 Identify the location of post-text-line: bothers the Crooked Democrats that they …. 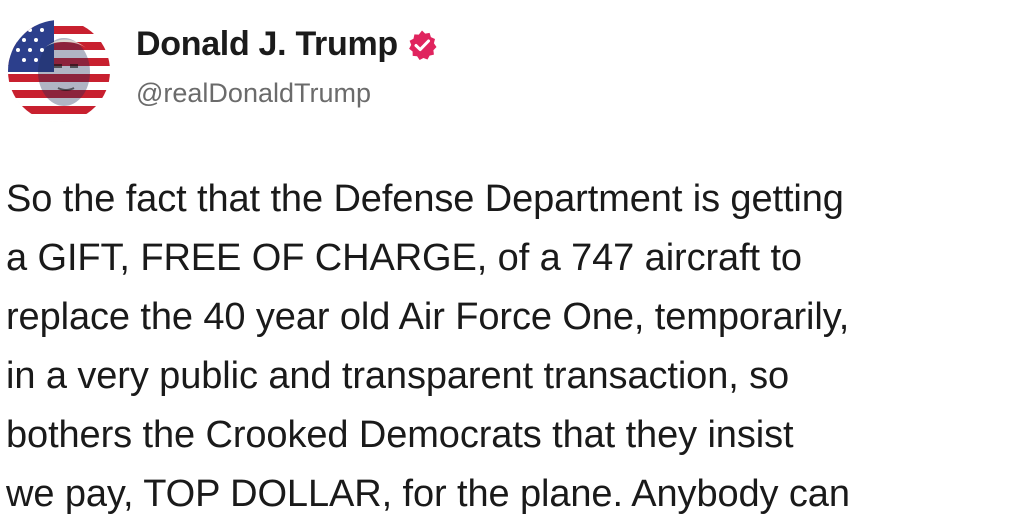
(400, 435).